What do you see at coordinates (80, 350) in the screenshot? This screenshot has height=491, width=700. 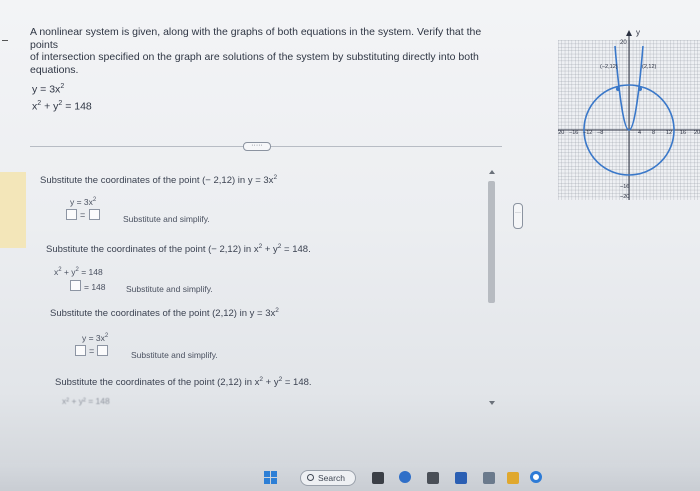 I see `step-3-answer-box-left` at bounding box center [80, 350].